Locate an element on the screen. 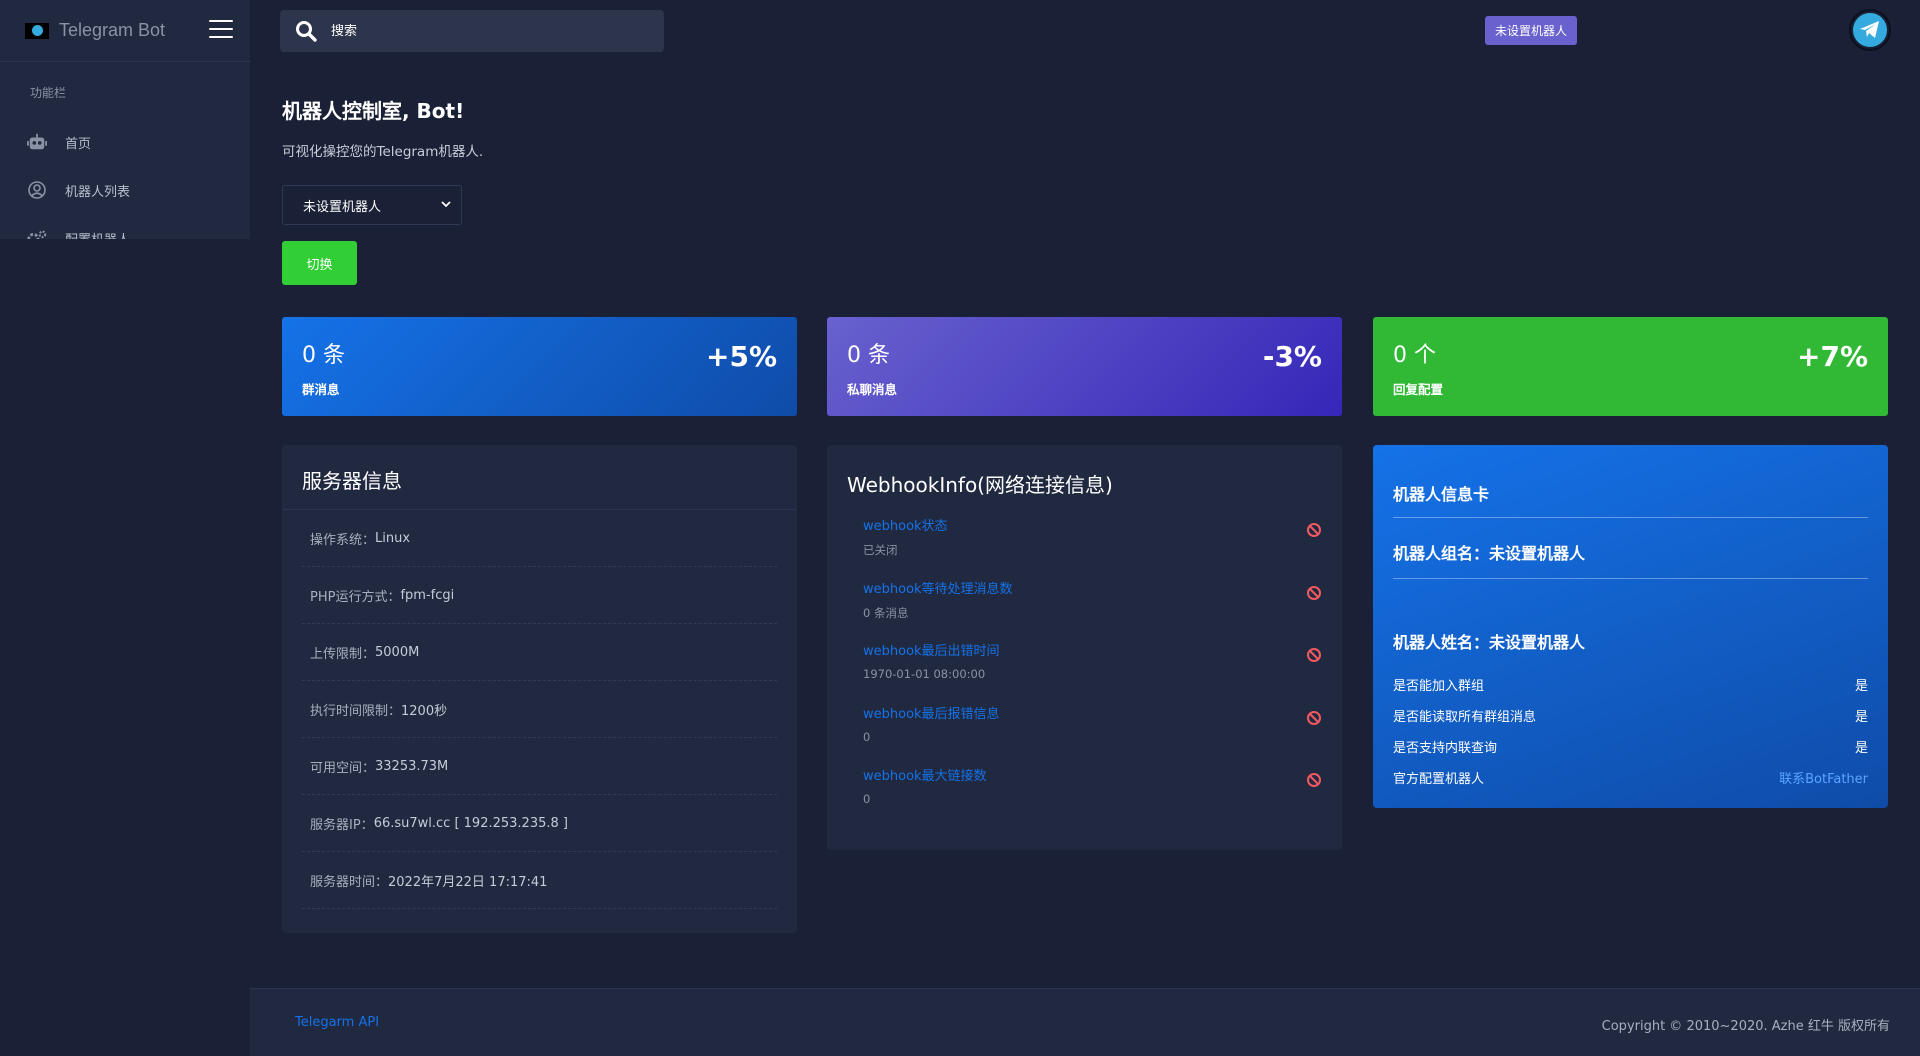 The height and width of the screenshot is (1056, 1920). list-item: 是否能加入群组 是 is located at coordinates (1630, 684).